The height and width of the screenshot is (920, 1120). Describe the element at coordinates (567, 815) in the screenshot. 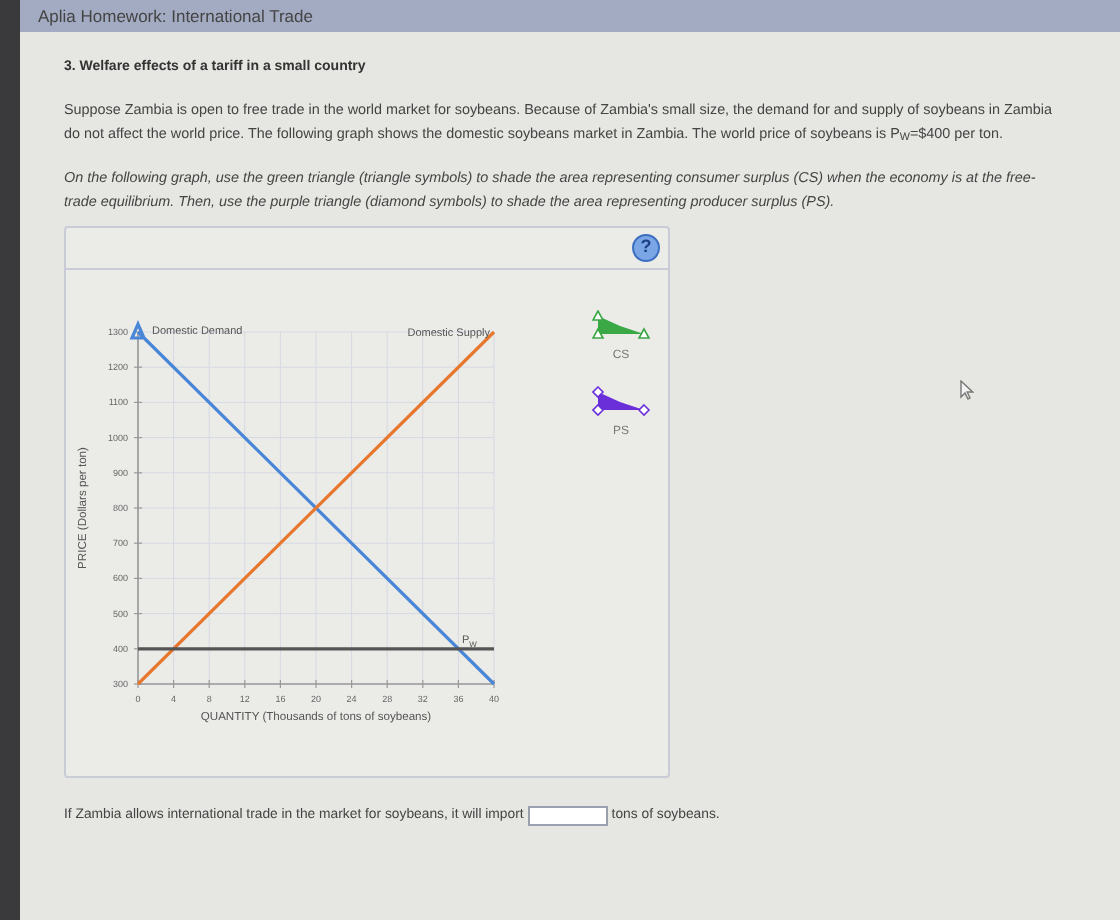

I see `answer-field` at that location.